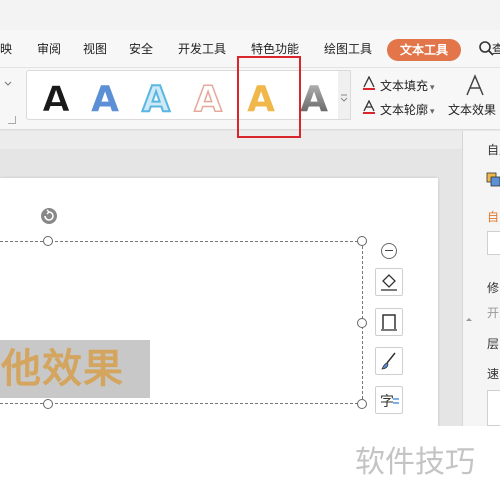 This screenshot has width=500, height=500. I want to click on resize-handle-top, so click(48, 241).